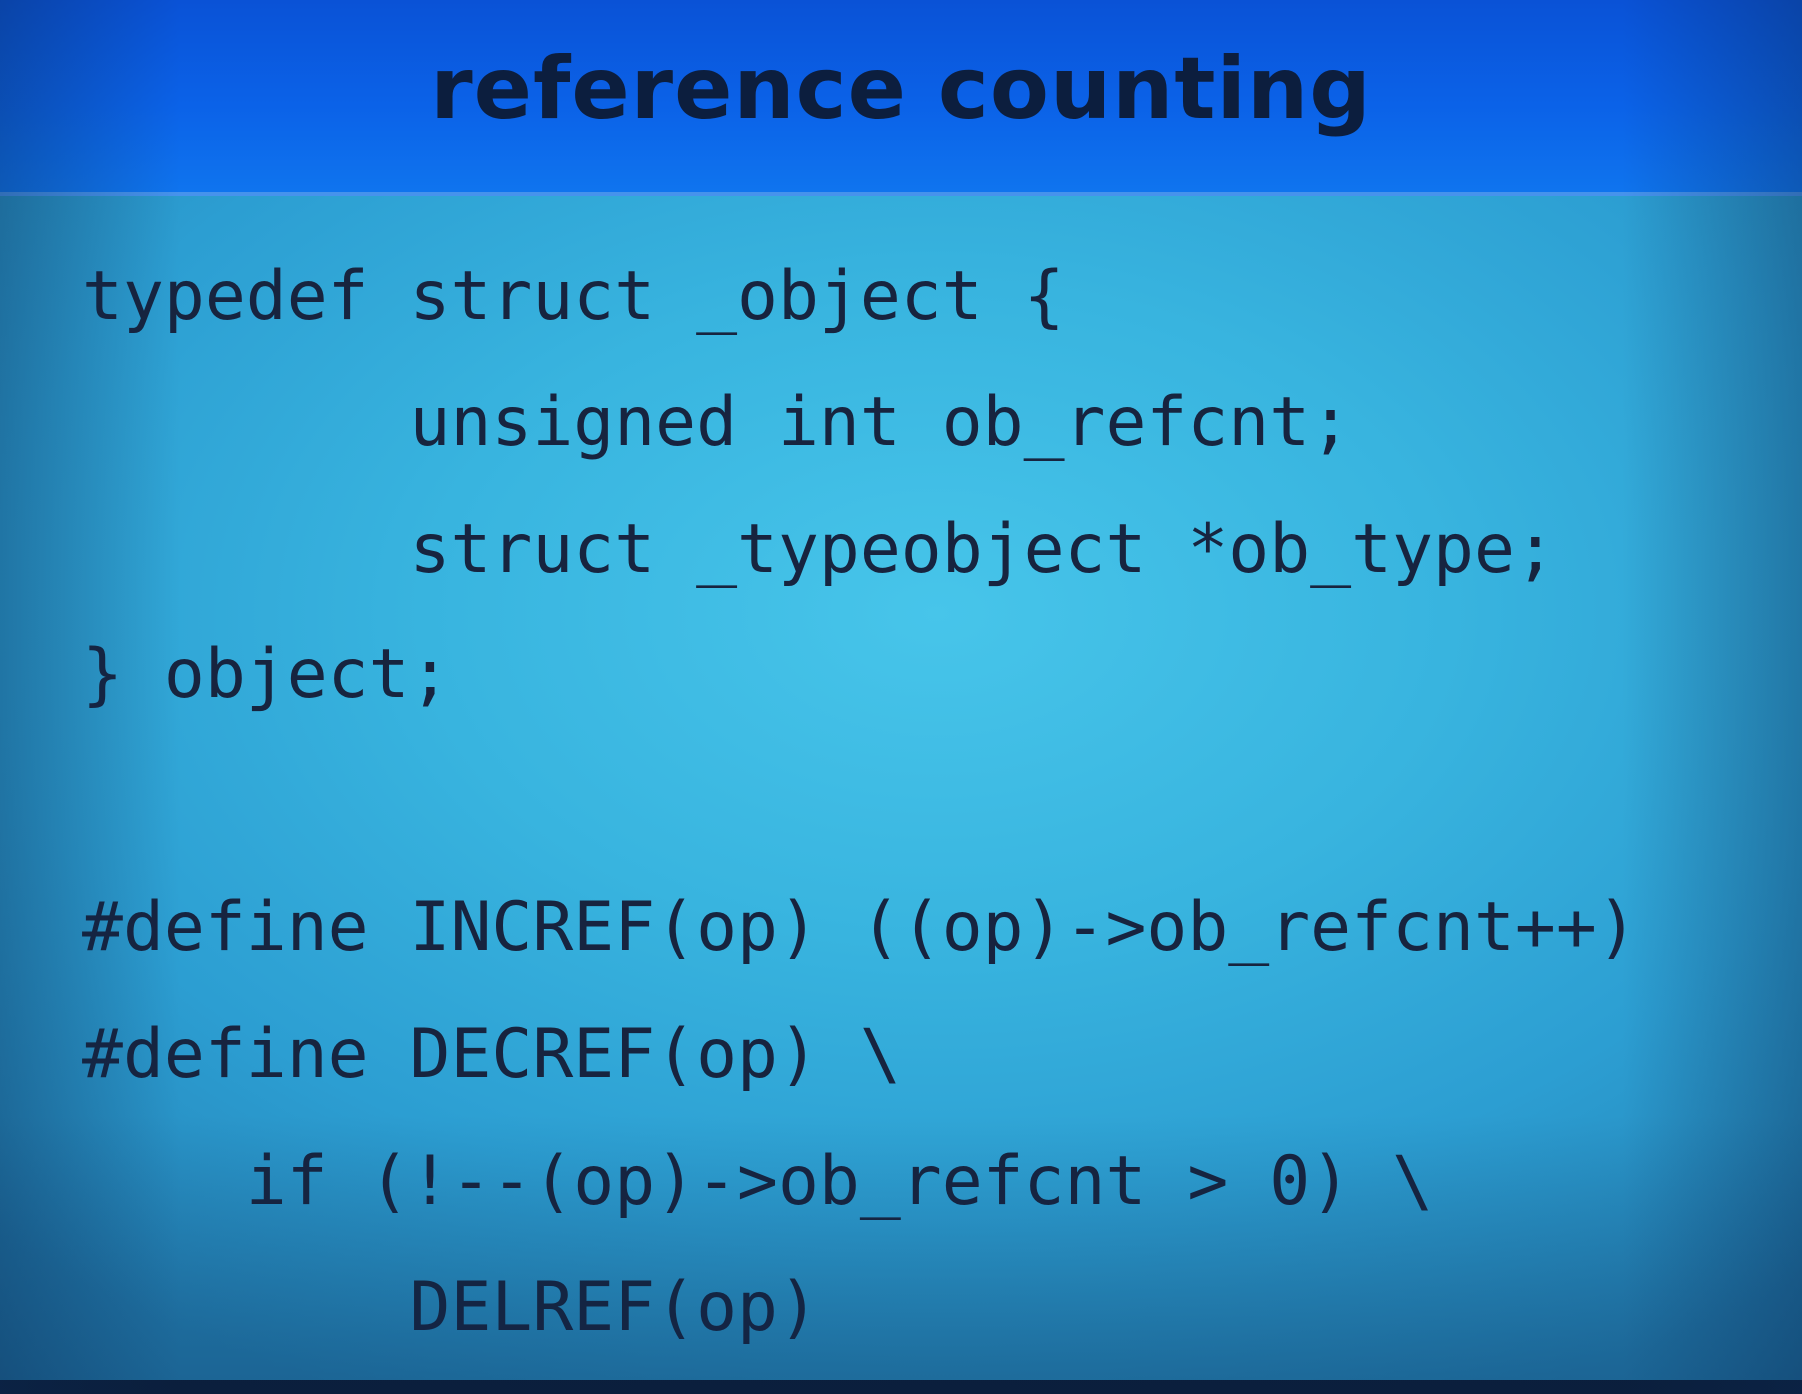 This screenshot has width=1802, height=1394. What do you see at coordinates (491, 1054) in the screenshot?
I see `code-line-7: #define DECREF(op) \` at bounding box center [491, 1054].